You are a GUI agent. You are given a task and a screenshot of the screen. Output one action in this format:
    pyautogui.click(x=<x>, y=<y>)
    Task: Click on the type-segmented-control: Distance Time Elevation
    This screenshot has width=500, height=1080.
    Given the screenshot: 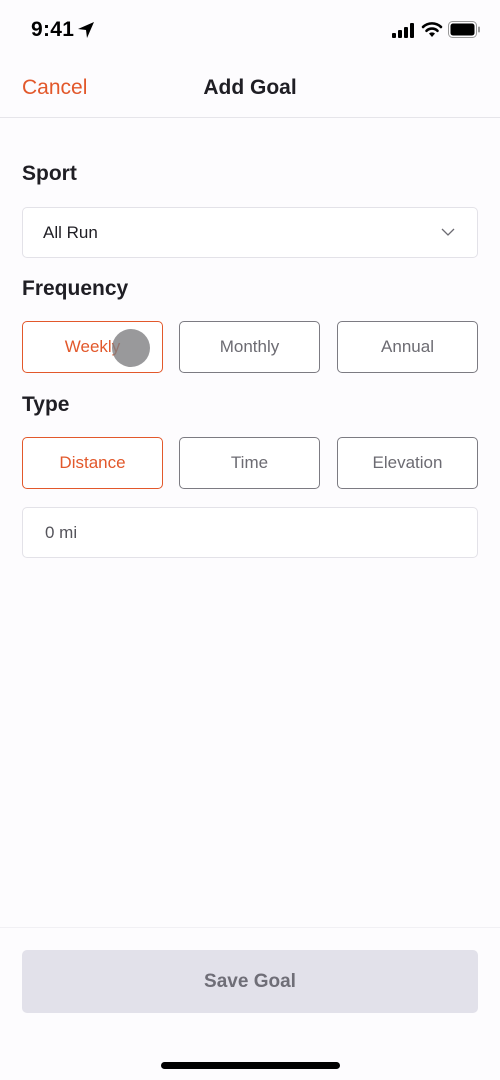 What is the action you would take?
    pyautogui.click(x=250, y=463)
    